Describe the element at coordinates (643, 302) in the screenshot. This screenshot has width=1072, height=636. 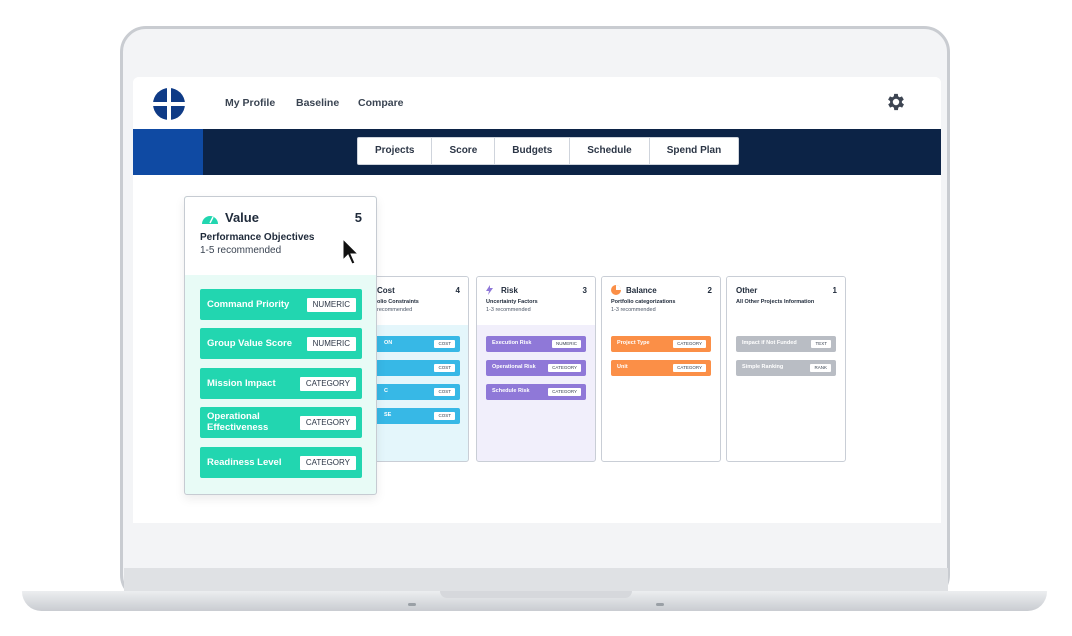
I see `card-subtitle: Portfolio categorizations` at that location.